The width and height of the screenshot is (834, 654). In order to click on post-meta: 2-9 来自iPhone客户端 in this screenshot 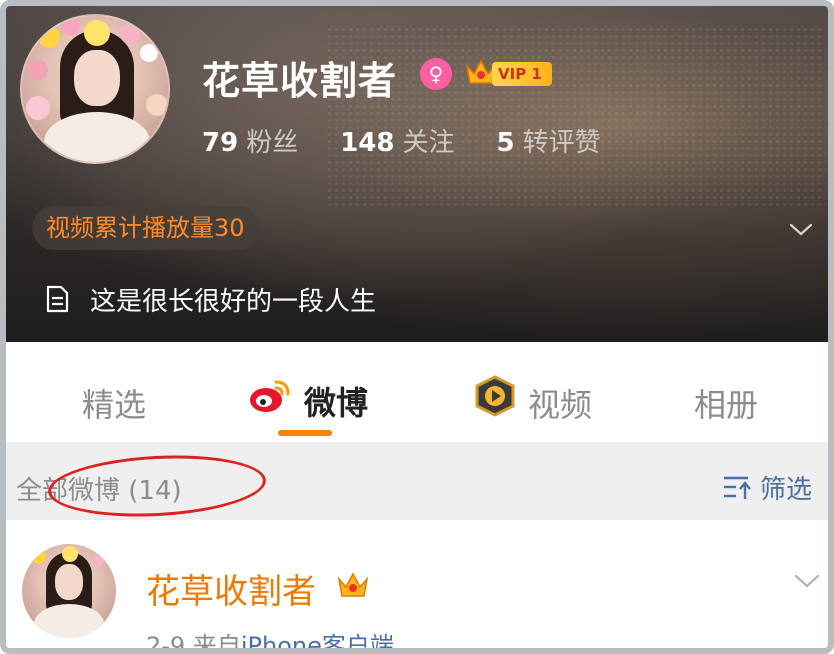, I will do `click(270, 640)`.